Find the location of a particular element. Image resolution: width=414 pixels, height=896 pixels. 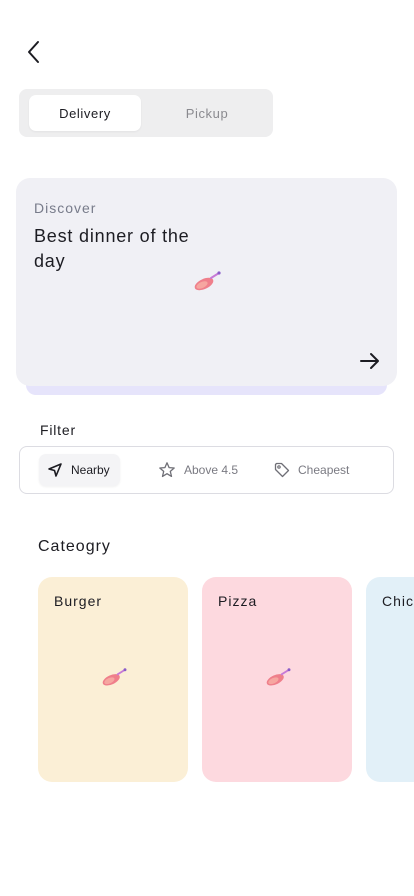

arrow-right-icon is located at coordinates (369, 361).